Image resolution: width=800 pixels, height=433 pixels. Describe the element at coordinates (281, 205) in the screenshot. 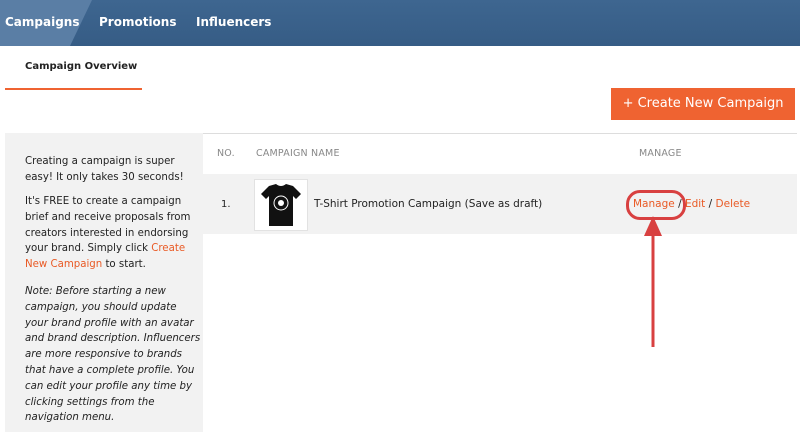

I see `tshirt-image` at that location.